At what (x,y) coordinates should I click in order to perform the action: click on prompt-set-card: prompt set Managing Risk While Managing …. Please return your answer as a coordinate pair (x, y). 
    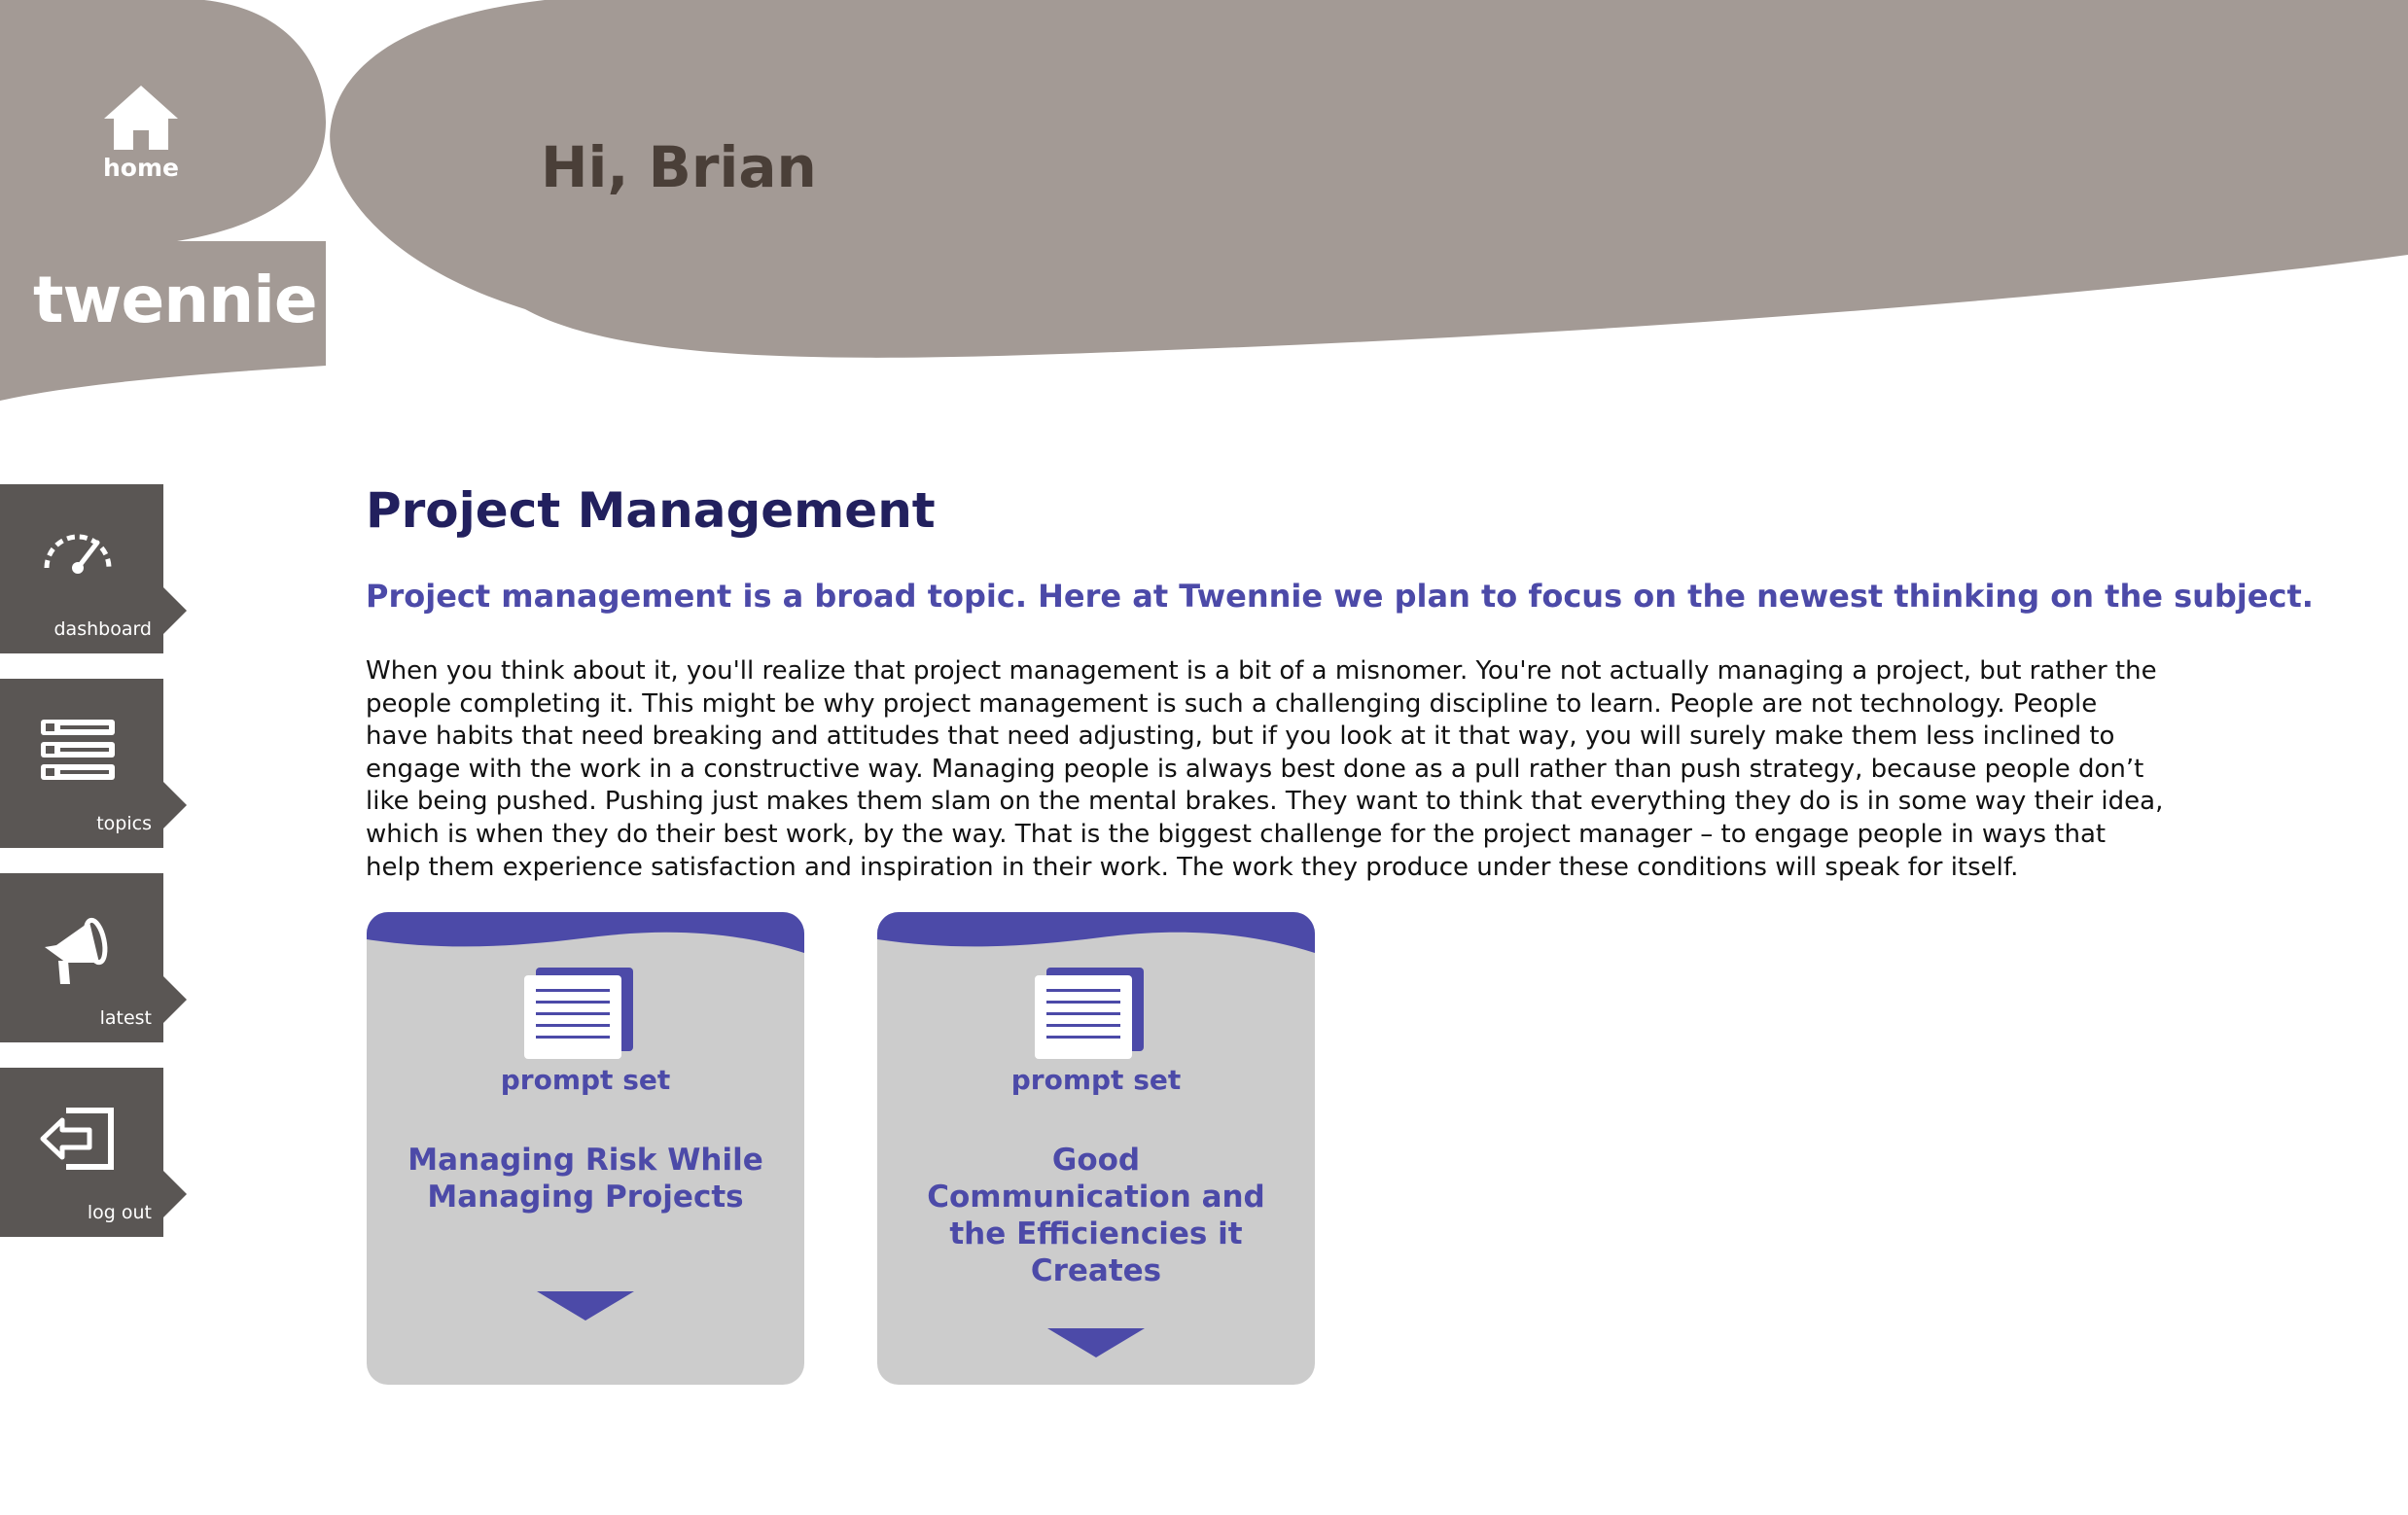
    Looking at the image, I should click on (586, 1148).